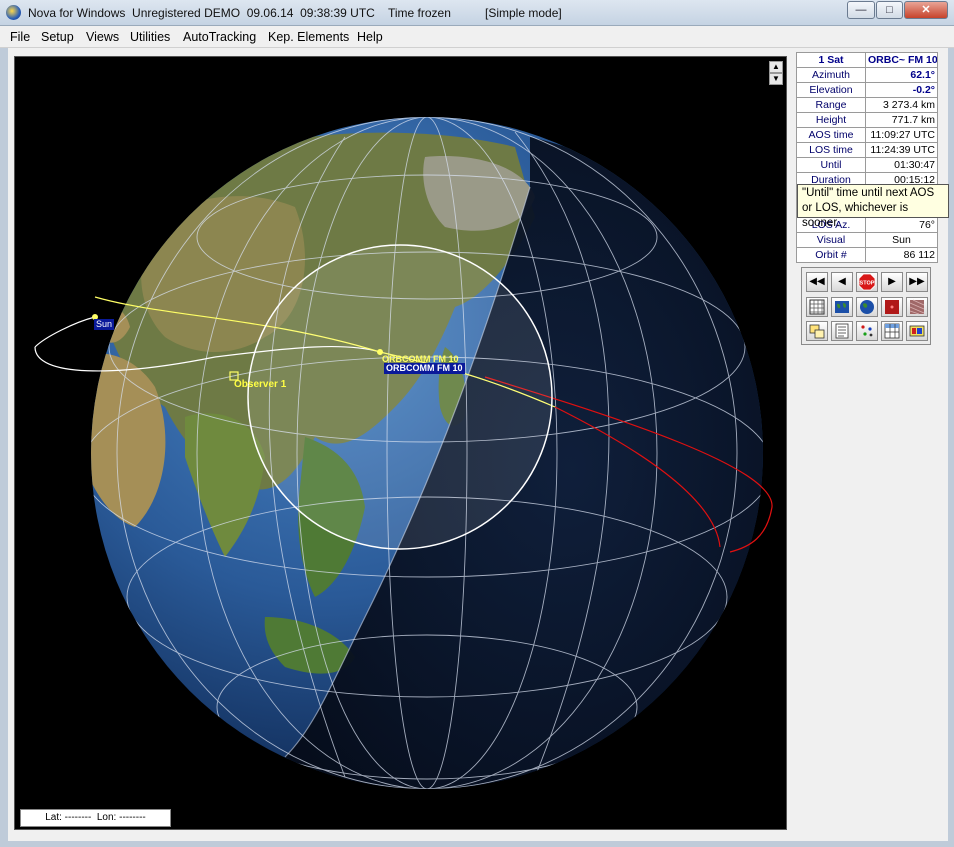 The image size is (954, 847). Describe the element at coordinates (95, 818) in the screenshot. I see `lat-lon-status: Lat: -------- Lon: --------` at that location.